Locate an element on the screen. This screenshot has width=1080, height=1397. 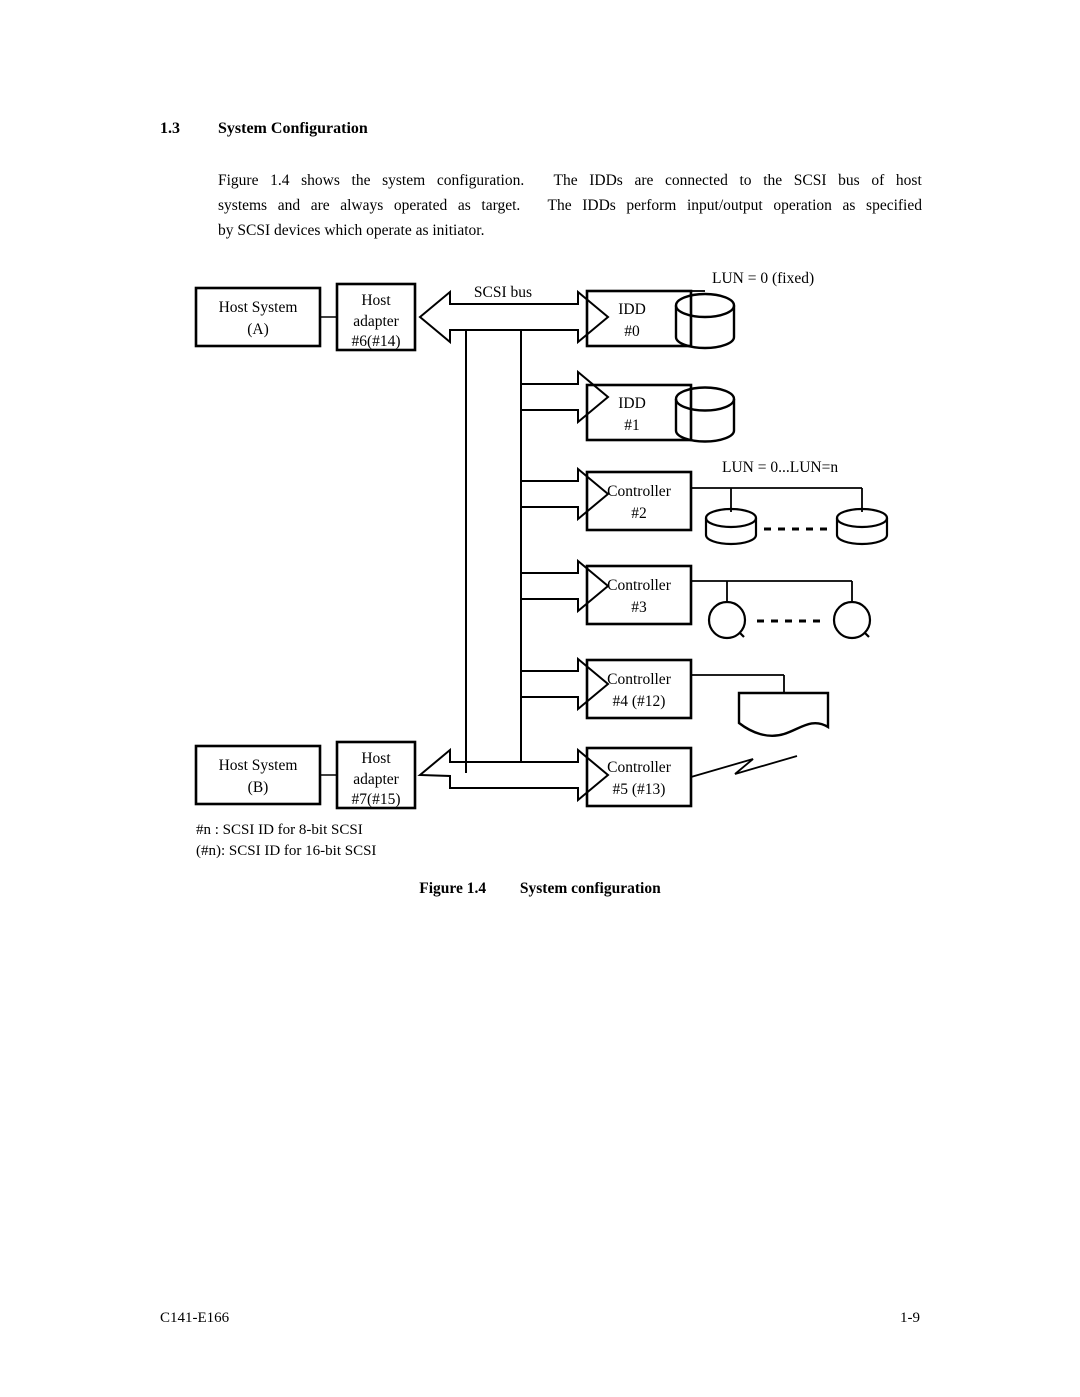
word: bus is located at coordinates (849, 180).